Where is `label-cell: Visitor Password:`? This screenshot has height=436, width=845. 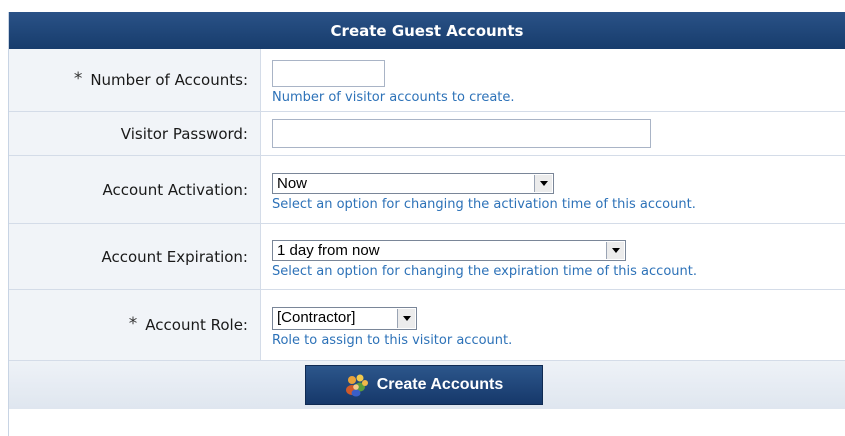 label-cell: Visitor Password: is located at coordinates (135, 133).